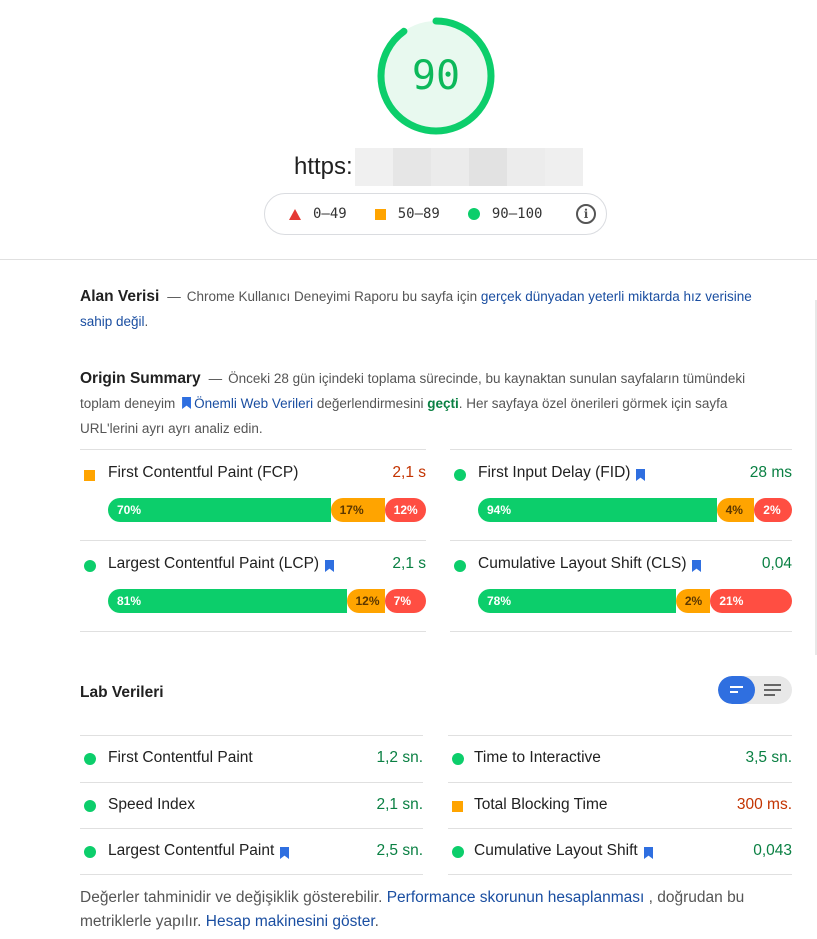  What do you see at coordinates (191, 850) in the screenshot?
I see `metric-name: Largest Contentful Paint` at bounding box center [191, 850].